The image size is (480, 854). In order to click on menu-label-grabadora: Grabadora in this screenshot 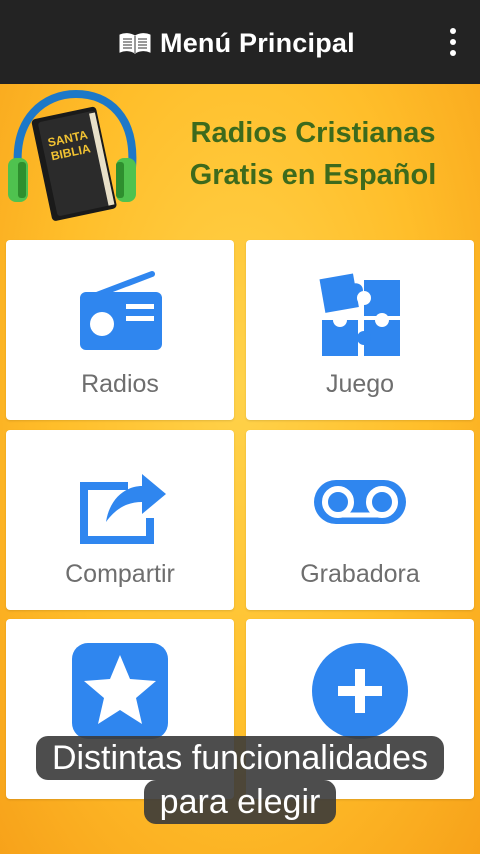, I will do `click(360, 574)`.